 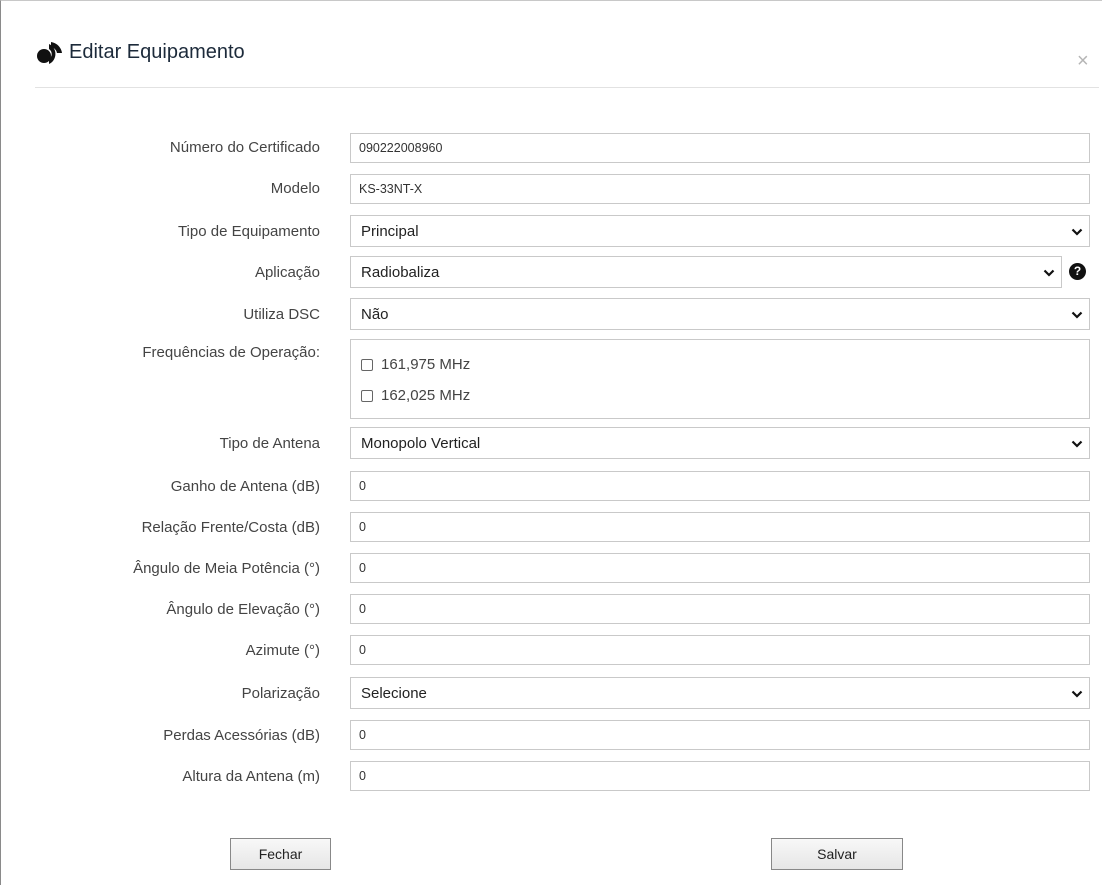 What do you see at coordinates (244, 147) in the screenshot?
I see `certificado-label: Número do Certificado` at bounding box center [244, 147].